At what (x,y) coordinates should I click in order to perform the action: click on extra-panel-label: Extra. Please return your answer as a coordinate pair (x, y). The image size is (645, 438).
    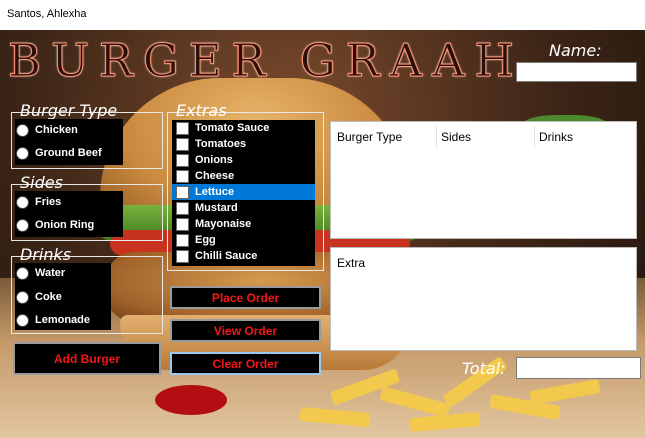
    Looking at the image, I should click on (351, 263).